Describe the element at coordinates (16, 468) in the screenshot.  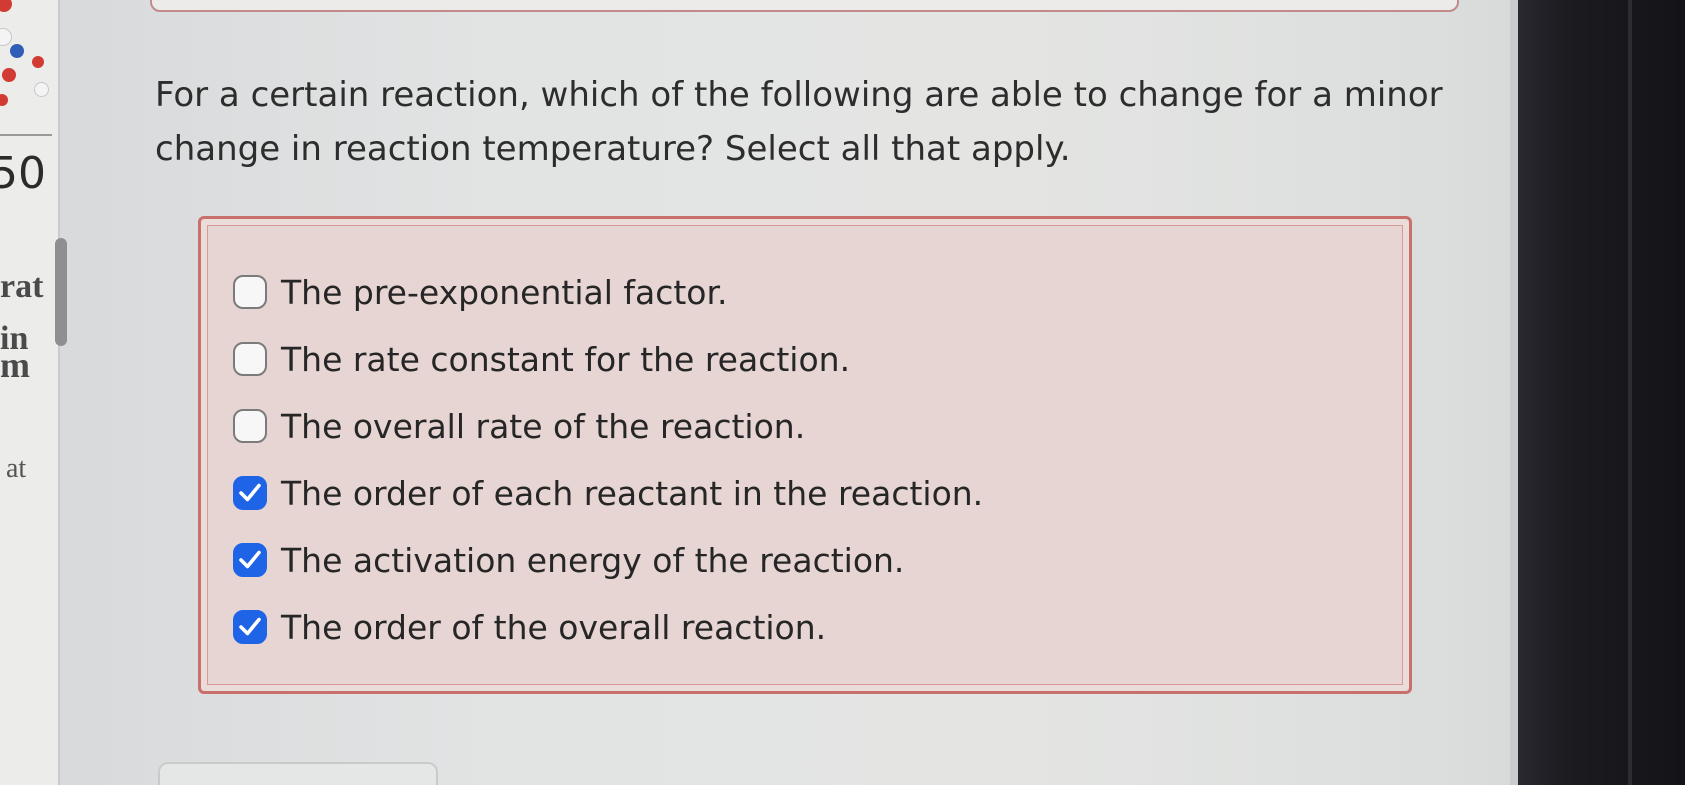
I see `left-text-fragment: at` at that location.